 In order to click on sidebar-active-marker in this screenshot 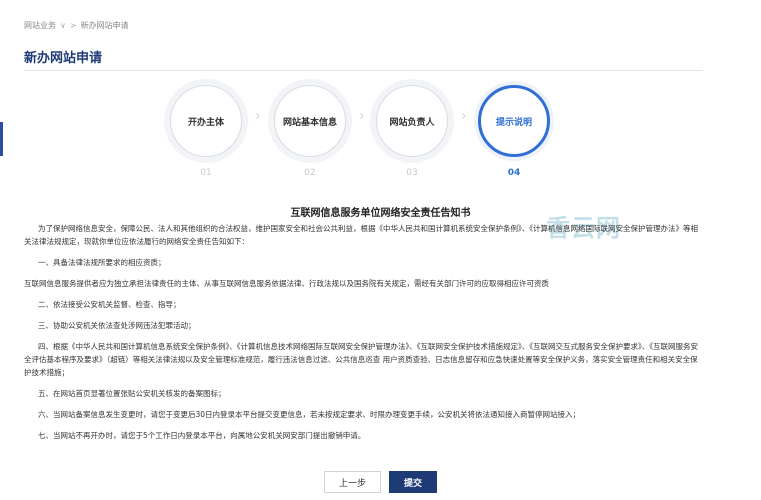, I will do `click(1, 139)`.